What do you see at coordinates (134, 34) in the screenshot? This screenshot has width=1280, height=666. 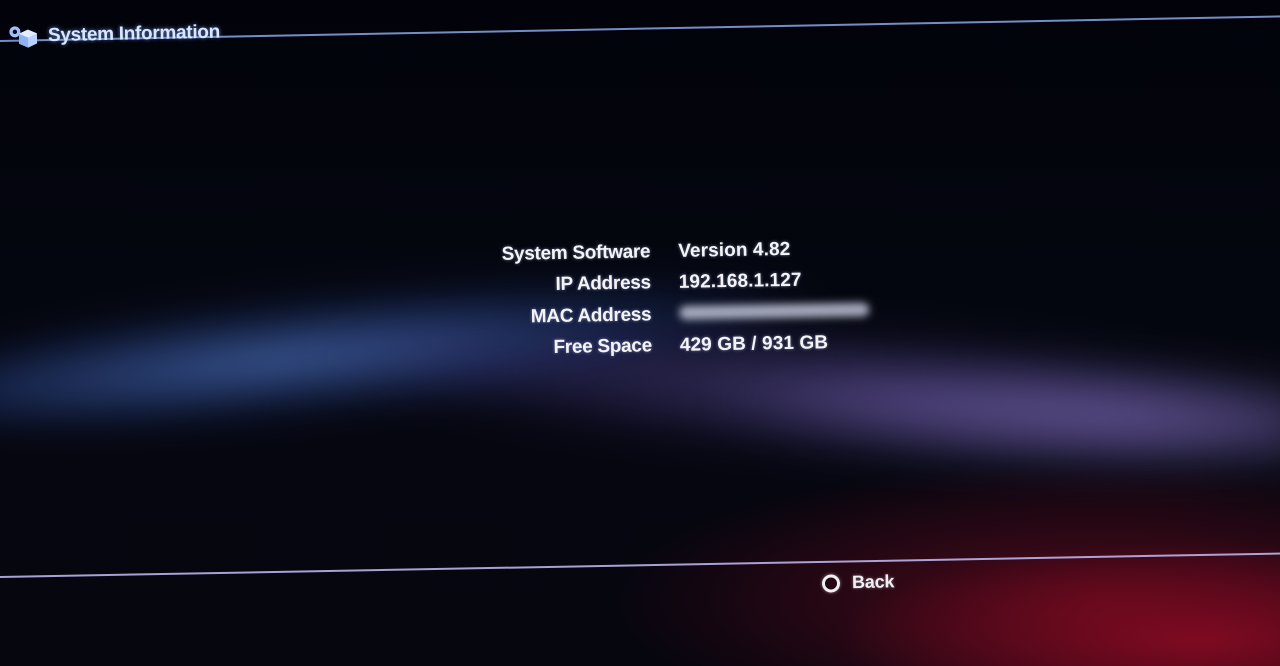 I see `page-title: System Information` at bounding box center [134, 34].